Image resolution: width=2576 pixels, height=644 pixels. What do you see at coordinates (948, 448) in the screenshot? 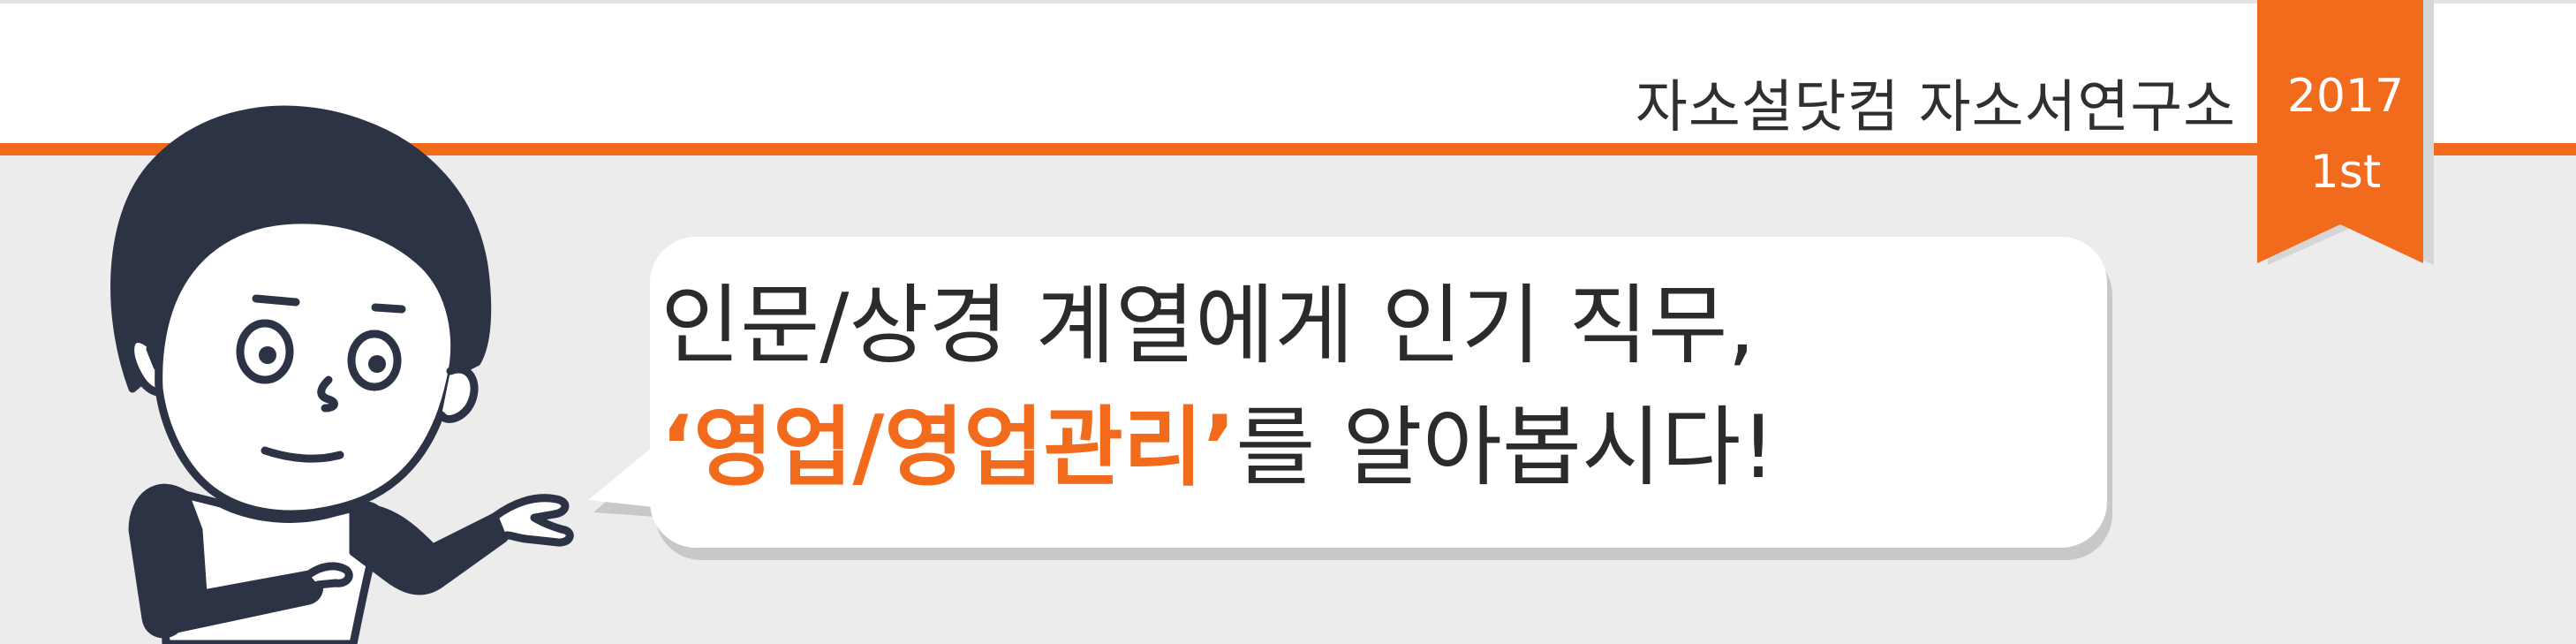
I see `headline-highlight: 영업/영업관리` at bounding box center [948, 448].